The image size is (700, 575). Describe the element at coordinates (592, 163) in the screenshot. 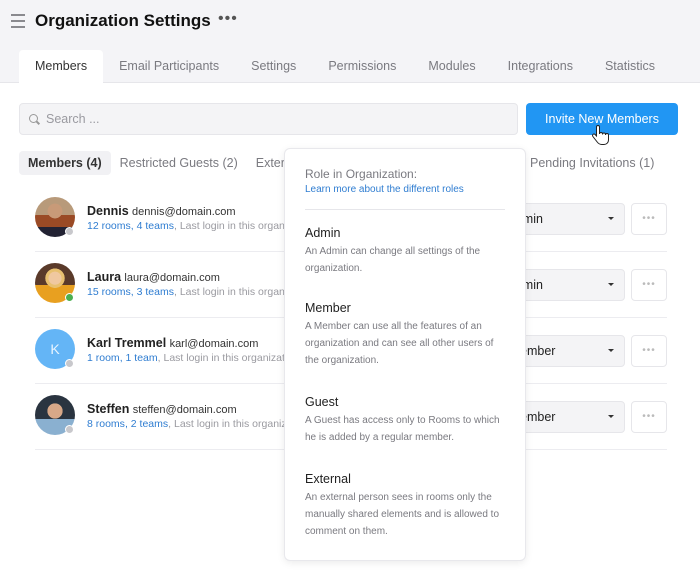

I see `subtab-pending-invitations: Pending Invitations (1)` at that location.